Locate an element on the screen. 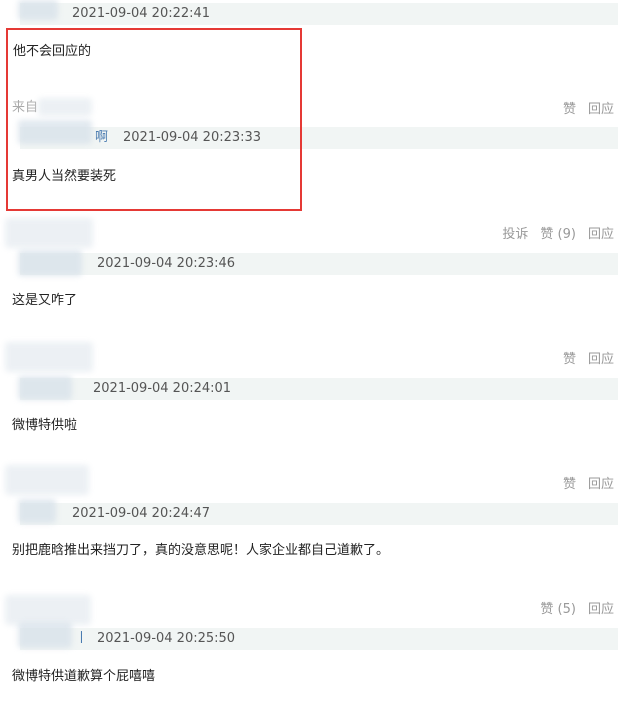 Image resolution: width=639 pixels, height=717 pixels. comment-source: 来自 is located at coordinates (25, 107).